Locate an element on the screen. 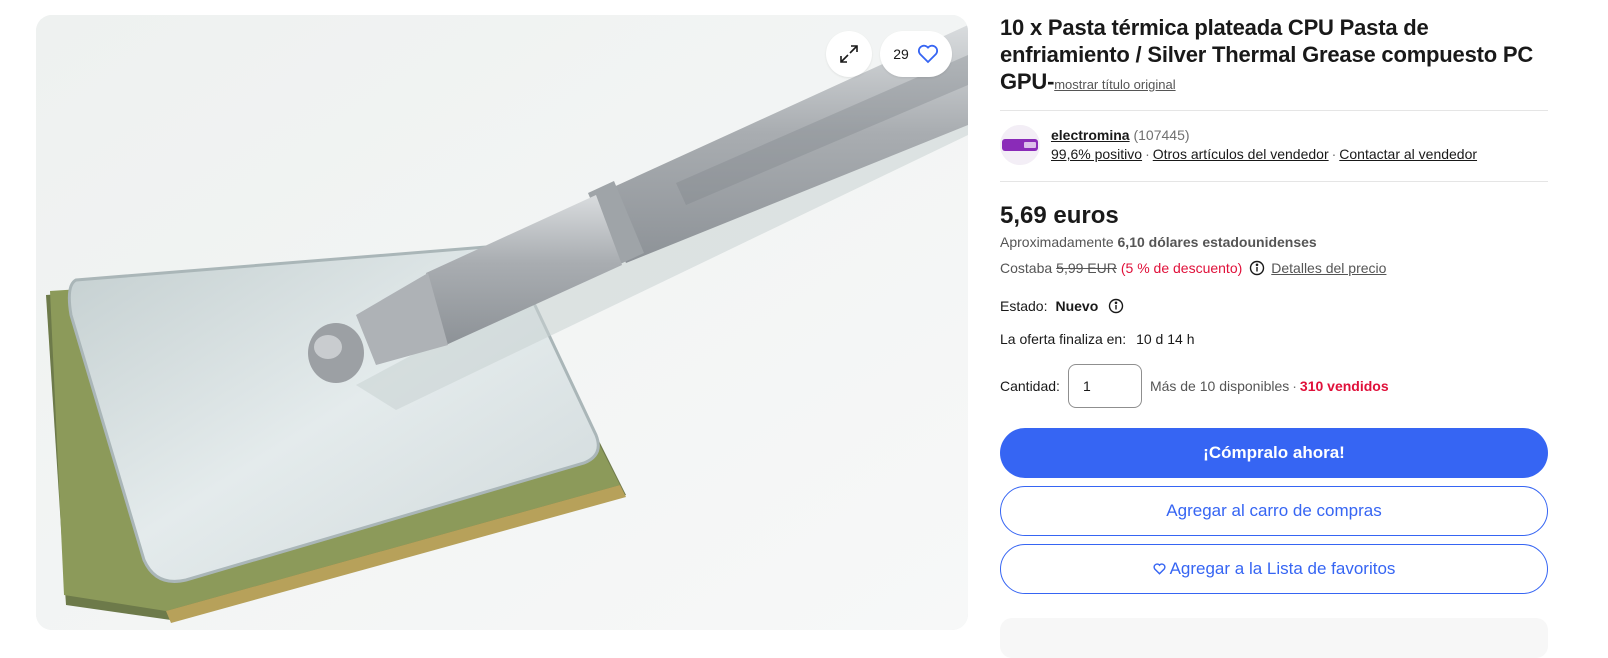  seller-other-items-link: Otros artículos del vendedor is located at coordinates (1241, 154).